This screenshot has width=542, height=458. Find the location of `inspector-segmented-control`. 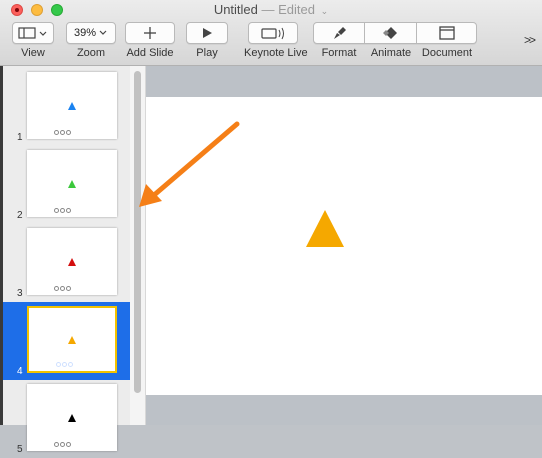

inspector-segmented-control is located at coordinates (395, 33).